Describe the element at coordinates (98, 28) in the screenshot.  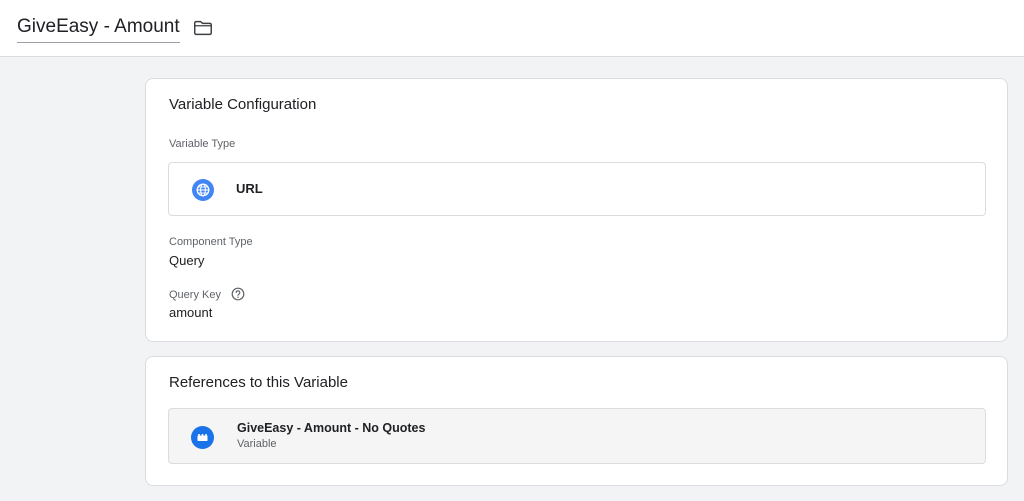
I see `variable-name-title: GiveEasy - Amount` at that location.